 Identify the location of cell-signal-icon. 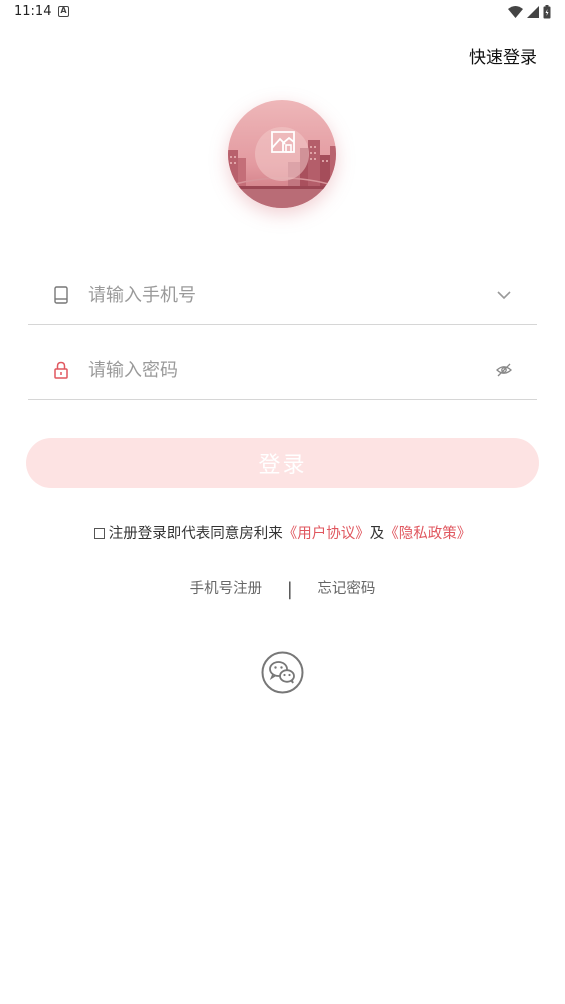
(533, 12).